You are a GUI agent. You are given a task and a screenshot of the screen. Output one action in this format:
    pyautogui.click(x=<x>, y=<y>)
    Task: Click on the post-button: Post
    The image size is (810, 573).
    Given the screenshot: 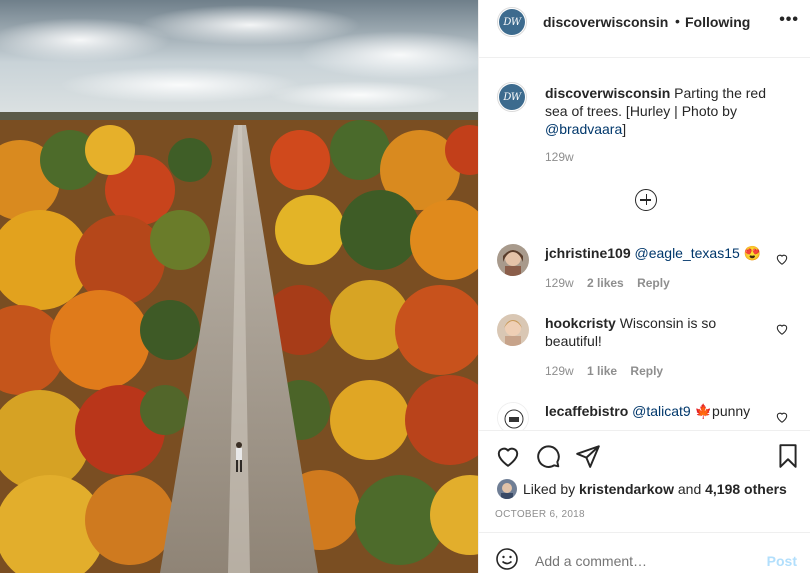 What is the action you would take?
    pyautogui.click(x=782, y=561)
    